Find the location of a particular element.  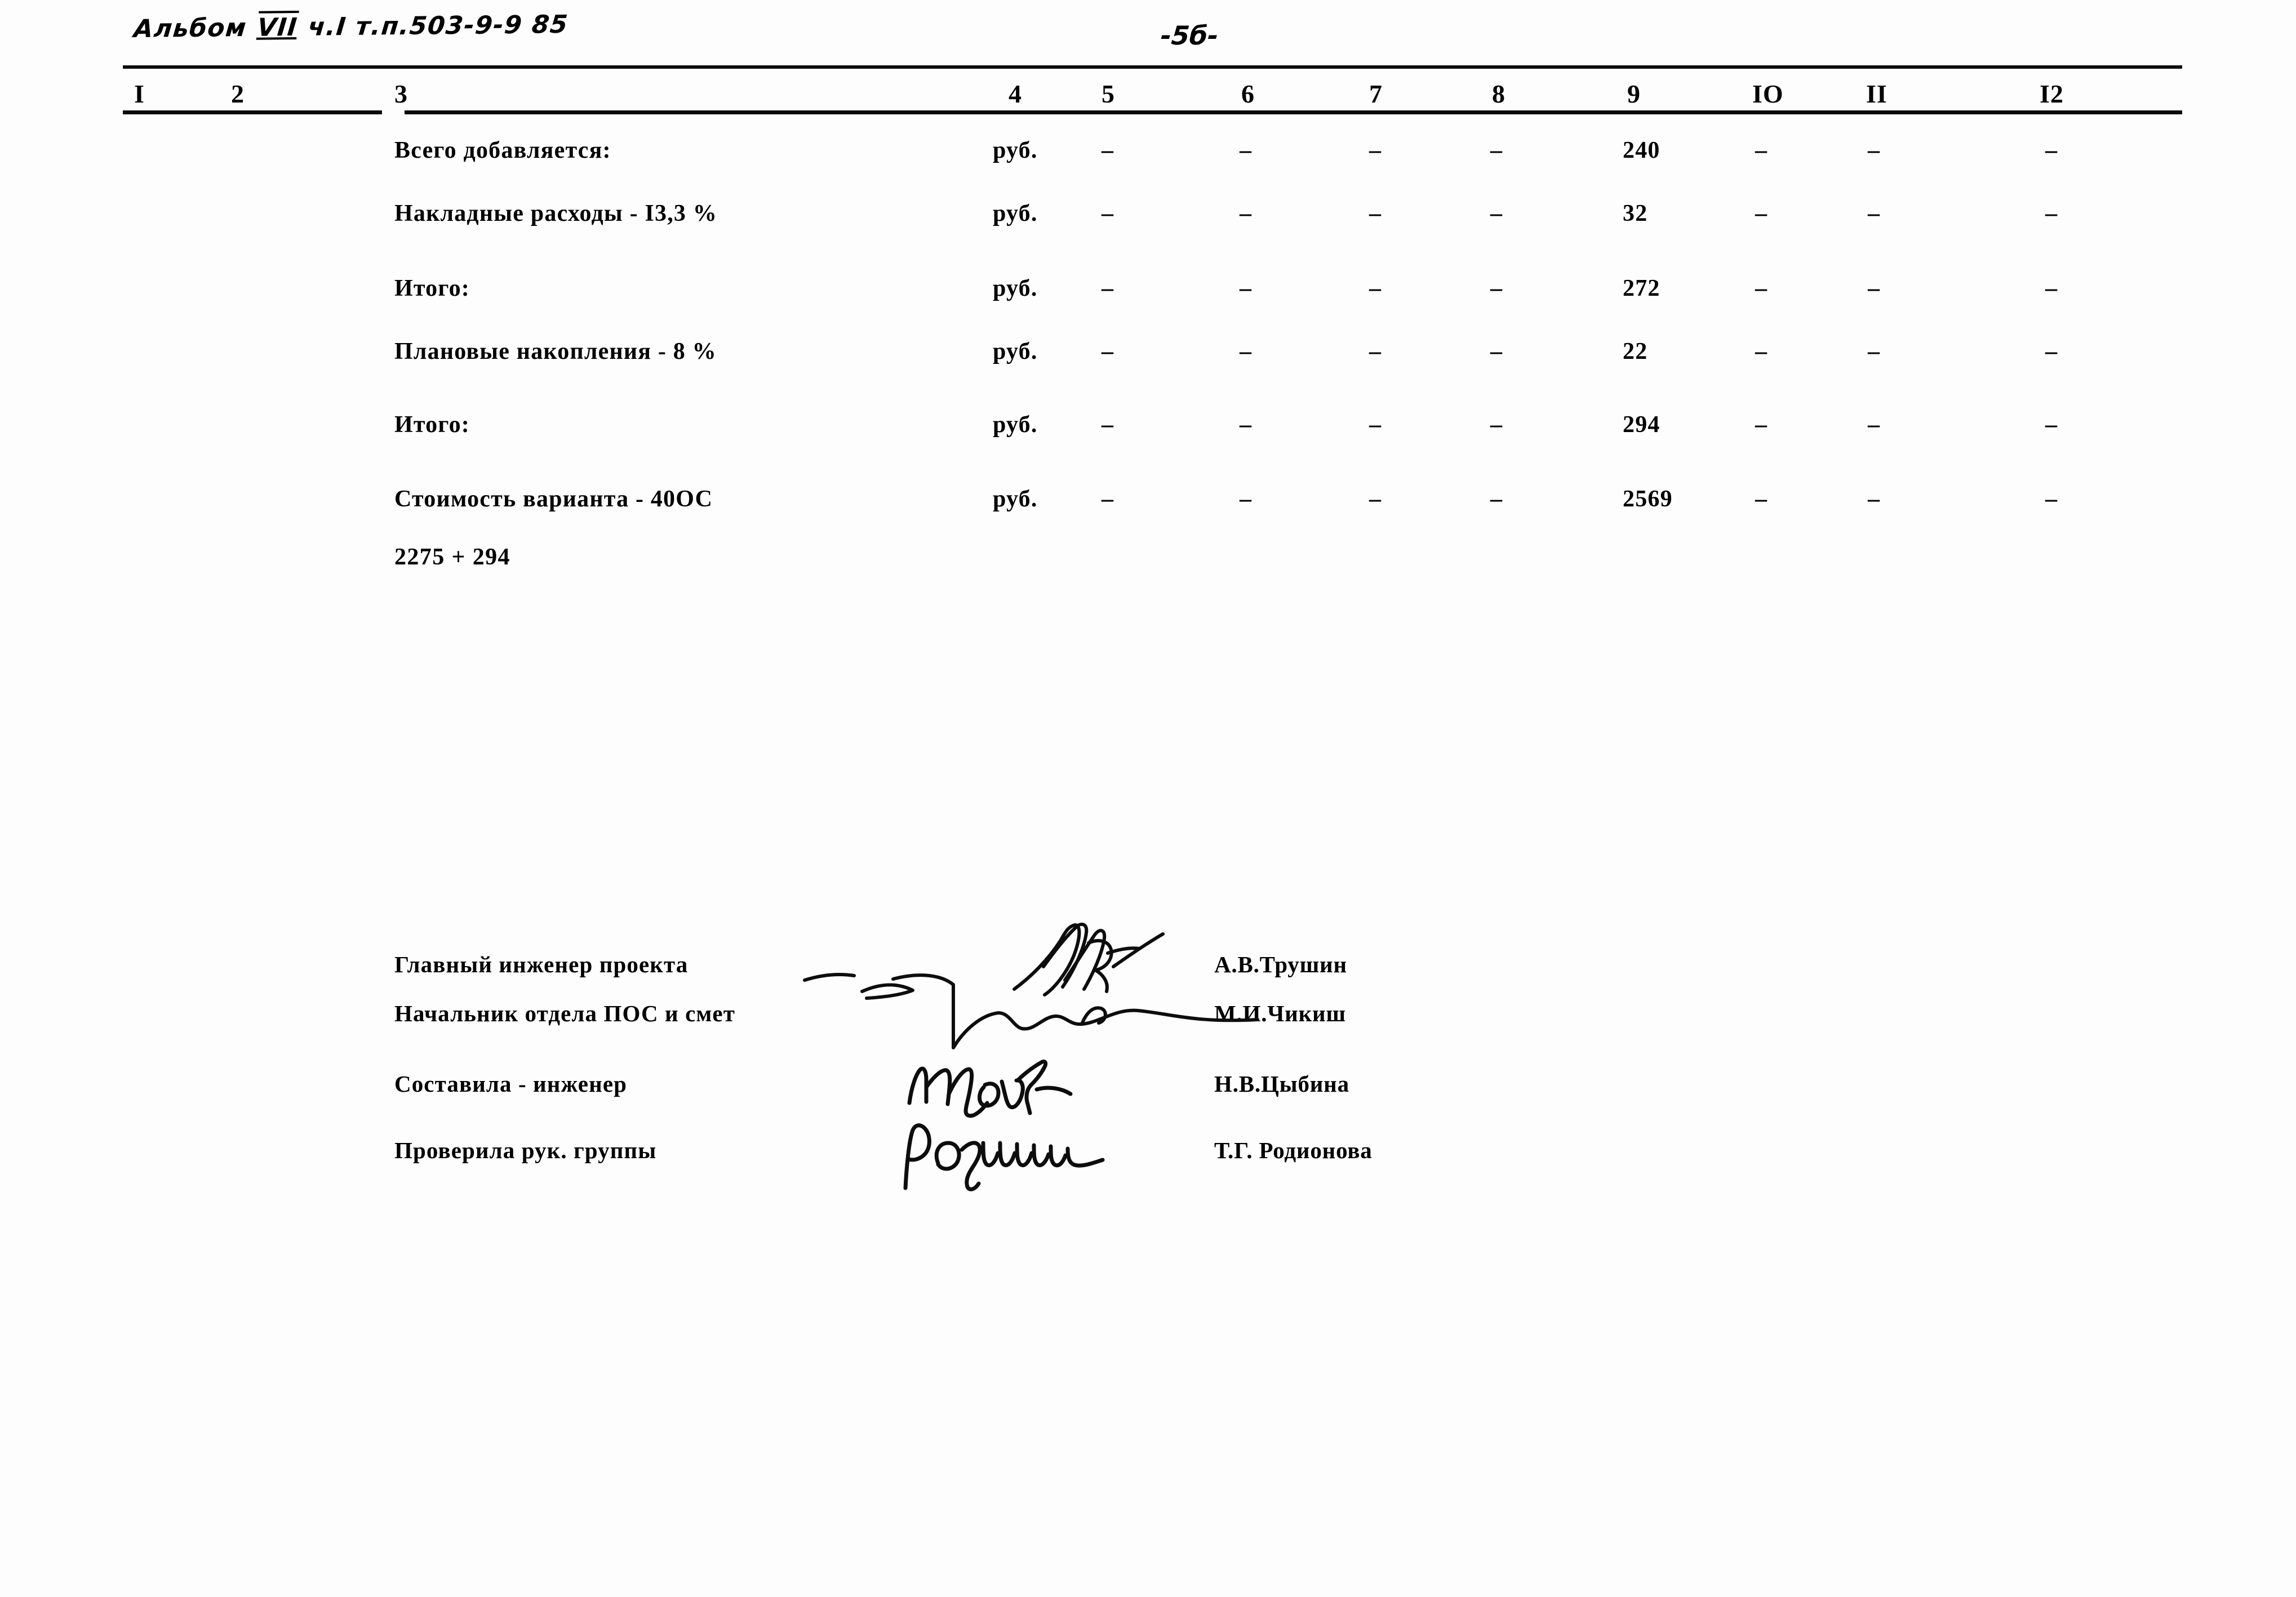

handwritten-signature-cybina is located at coordinates (990, 1088).